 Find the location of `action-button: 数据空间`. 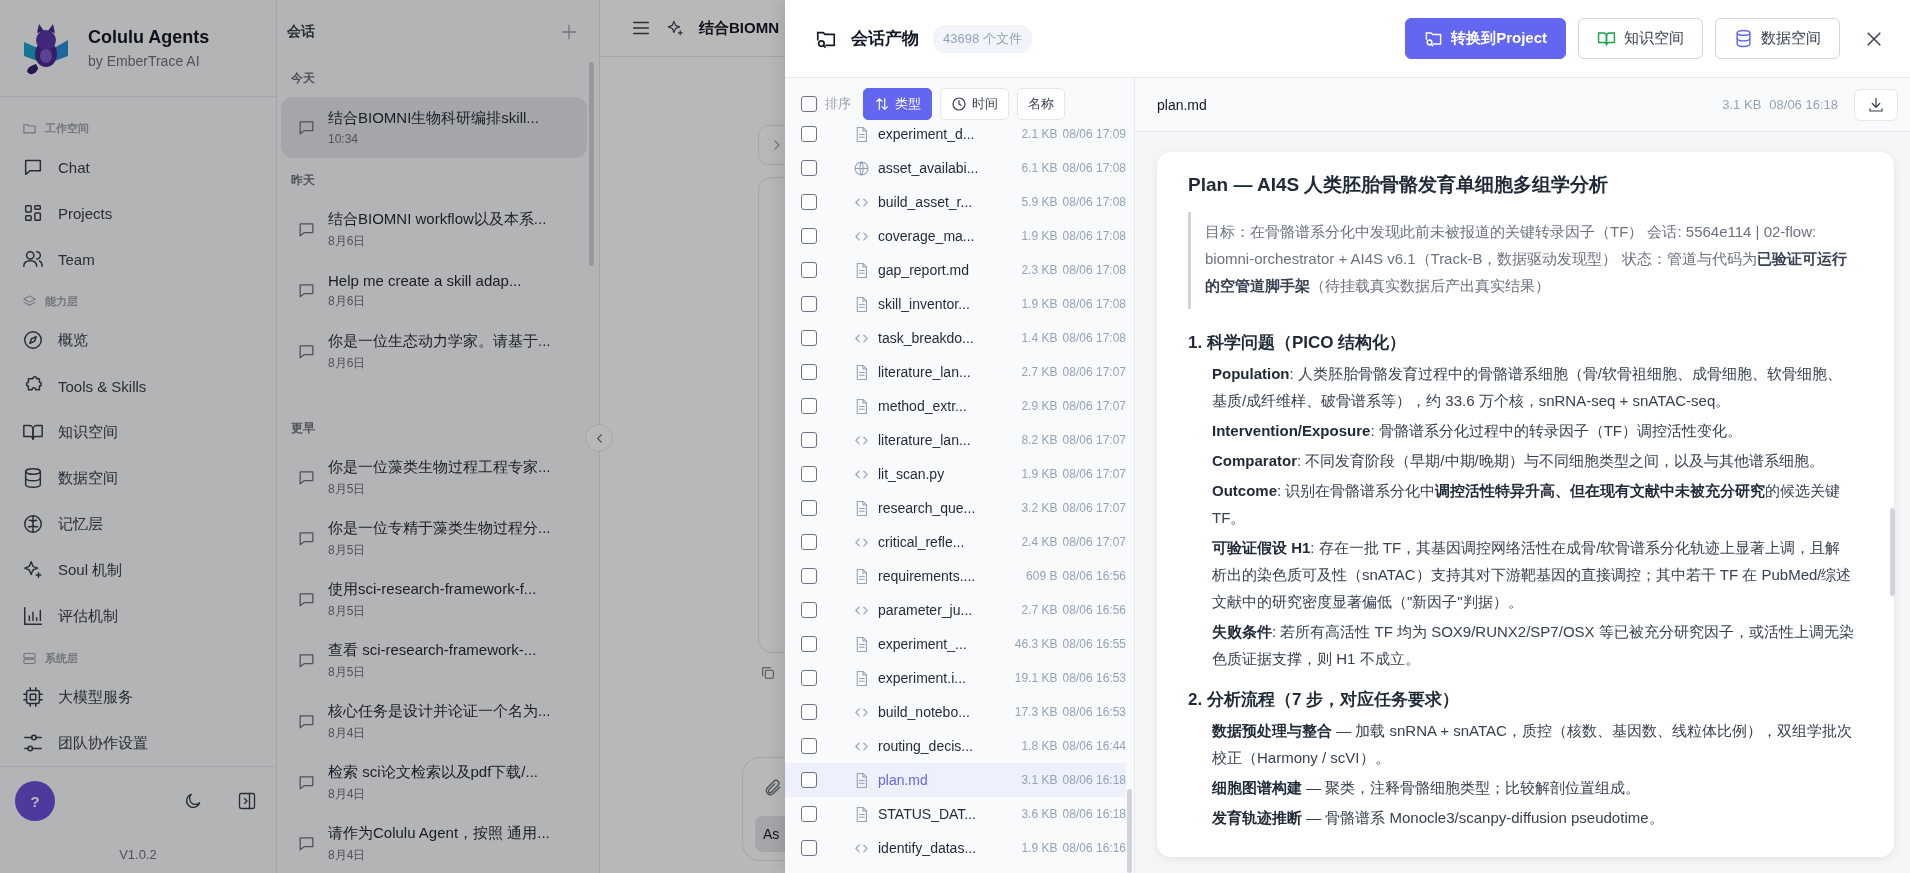

action-button: 数据空间 is located at coordinates (1777, 38).